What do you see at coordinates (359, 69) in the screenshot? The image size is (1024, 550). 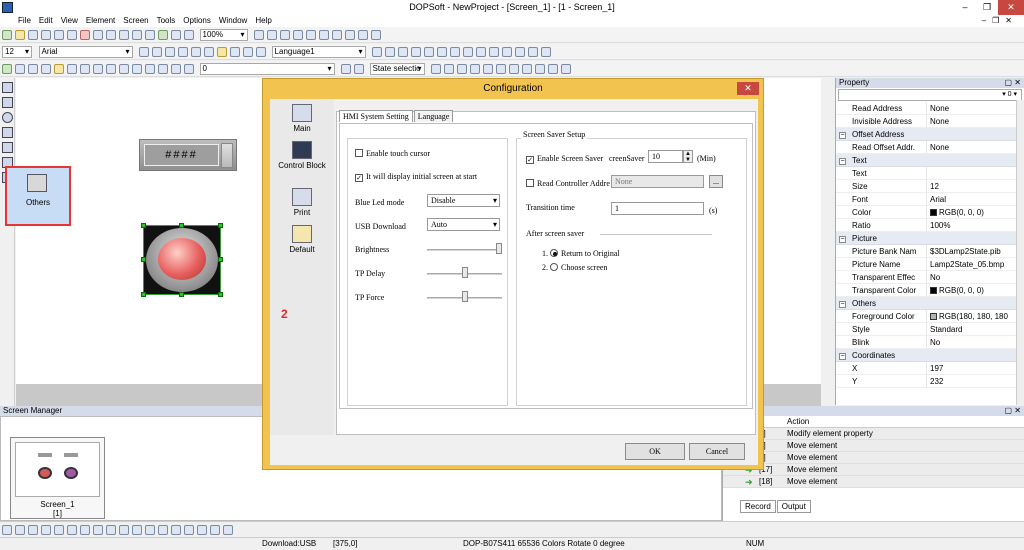 I see `state-last-icon` at bounding box center [359, 69].